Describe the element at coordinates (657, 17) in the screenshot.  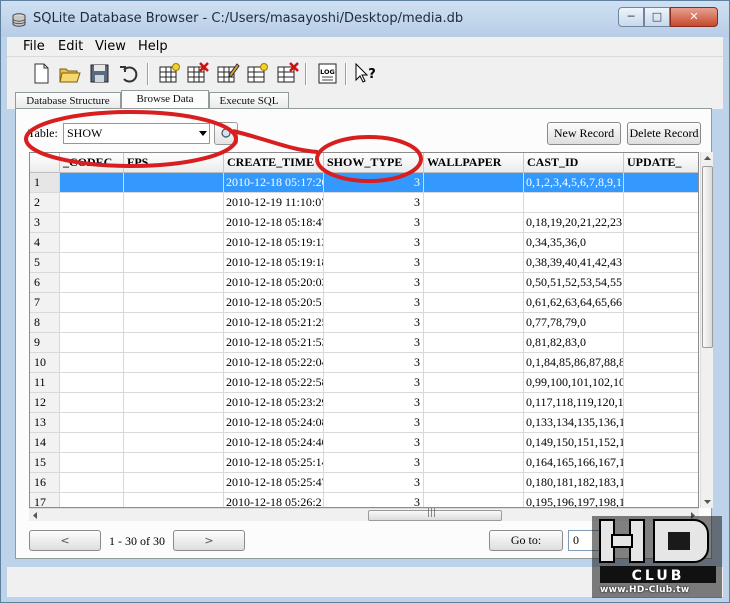
I see `maximize-button: □` at that location.